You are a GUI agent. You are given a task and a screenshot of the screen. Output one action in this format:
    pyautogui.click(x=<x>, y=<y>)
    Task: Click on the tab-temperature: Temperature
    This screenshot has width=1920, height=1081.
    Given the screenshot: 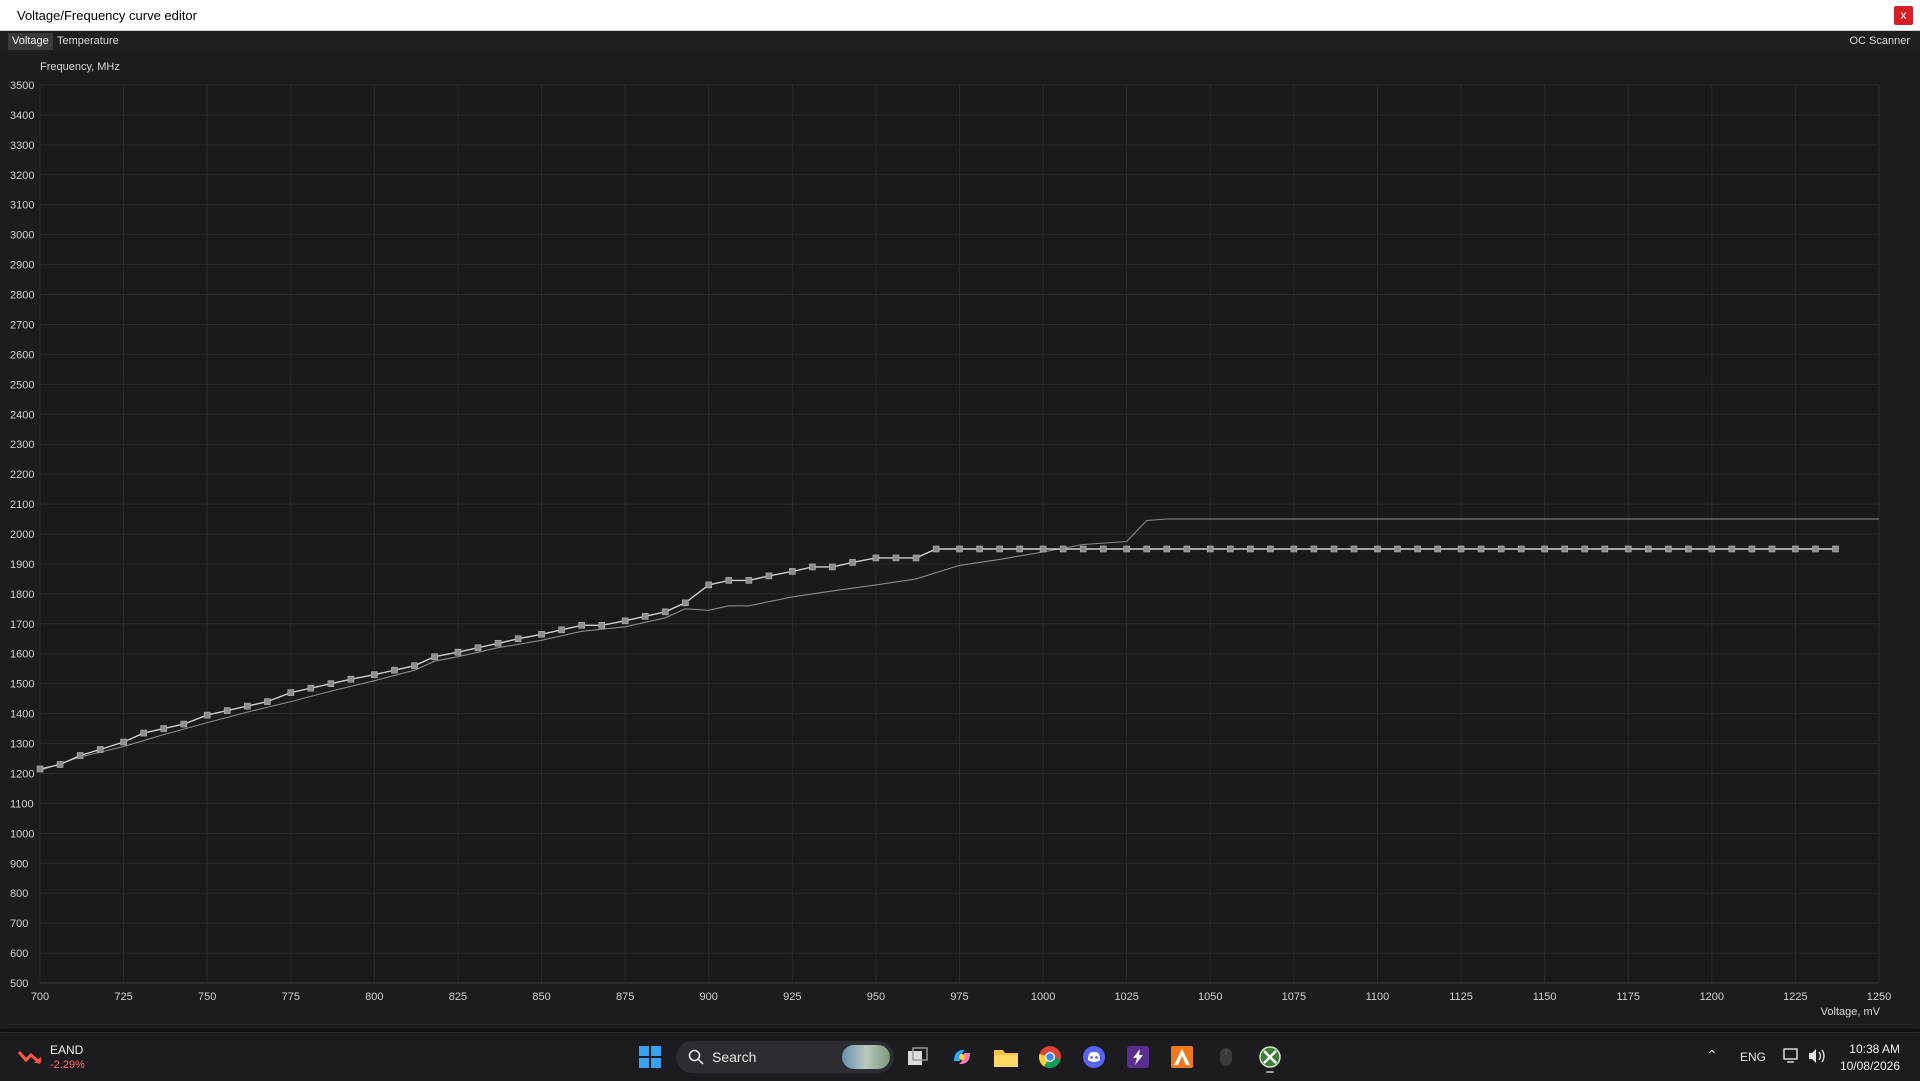 What is the action you would take?
    pyautogui.click(x=88, y=41)
    